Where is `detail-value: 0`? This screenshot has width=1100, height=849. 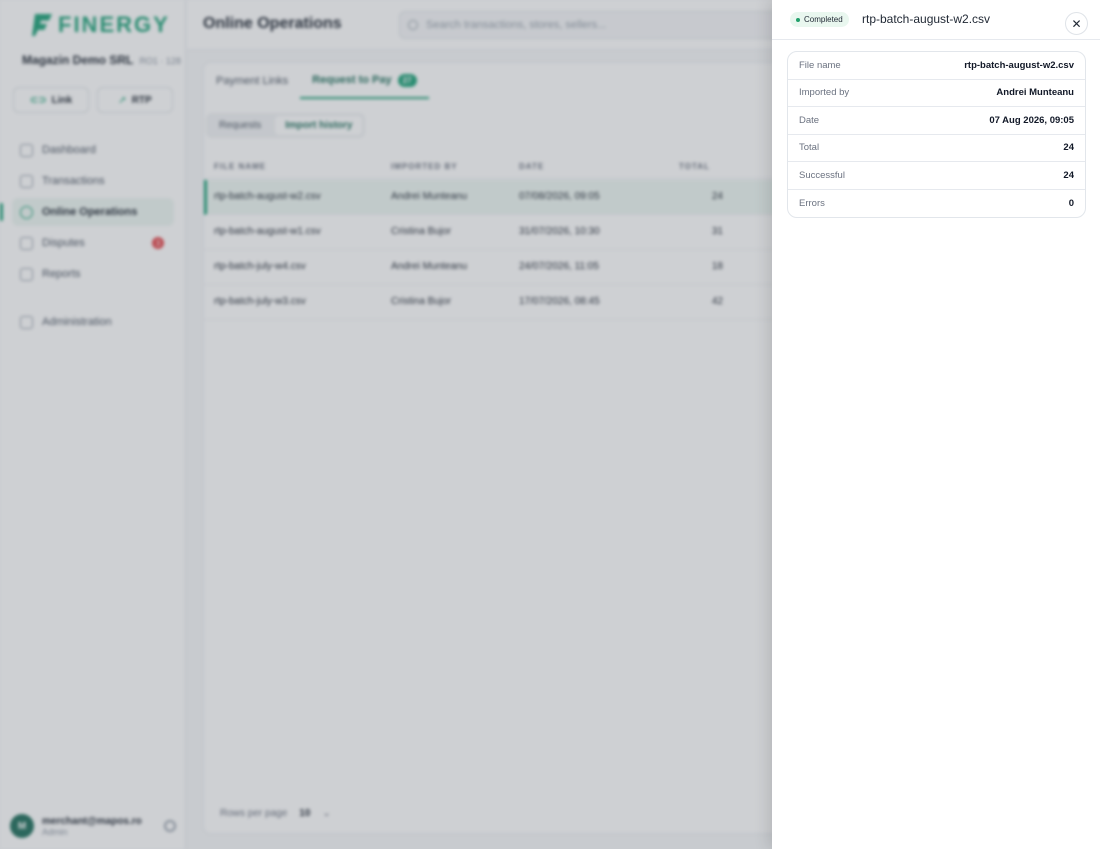
detail-value: 0 is located at coordinates (1071, 203).